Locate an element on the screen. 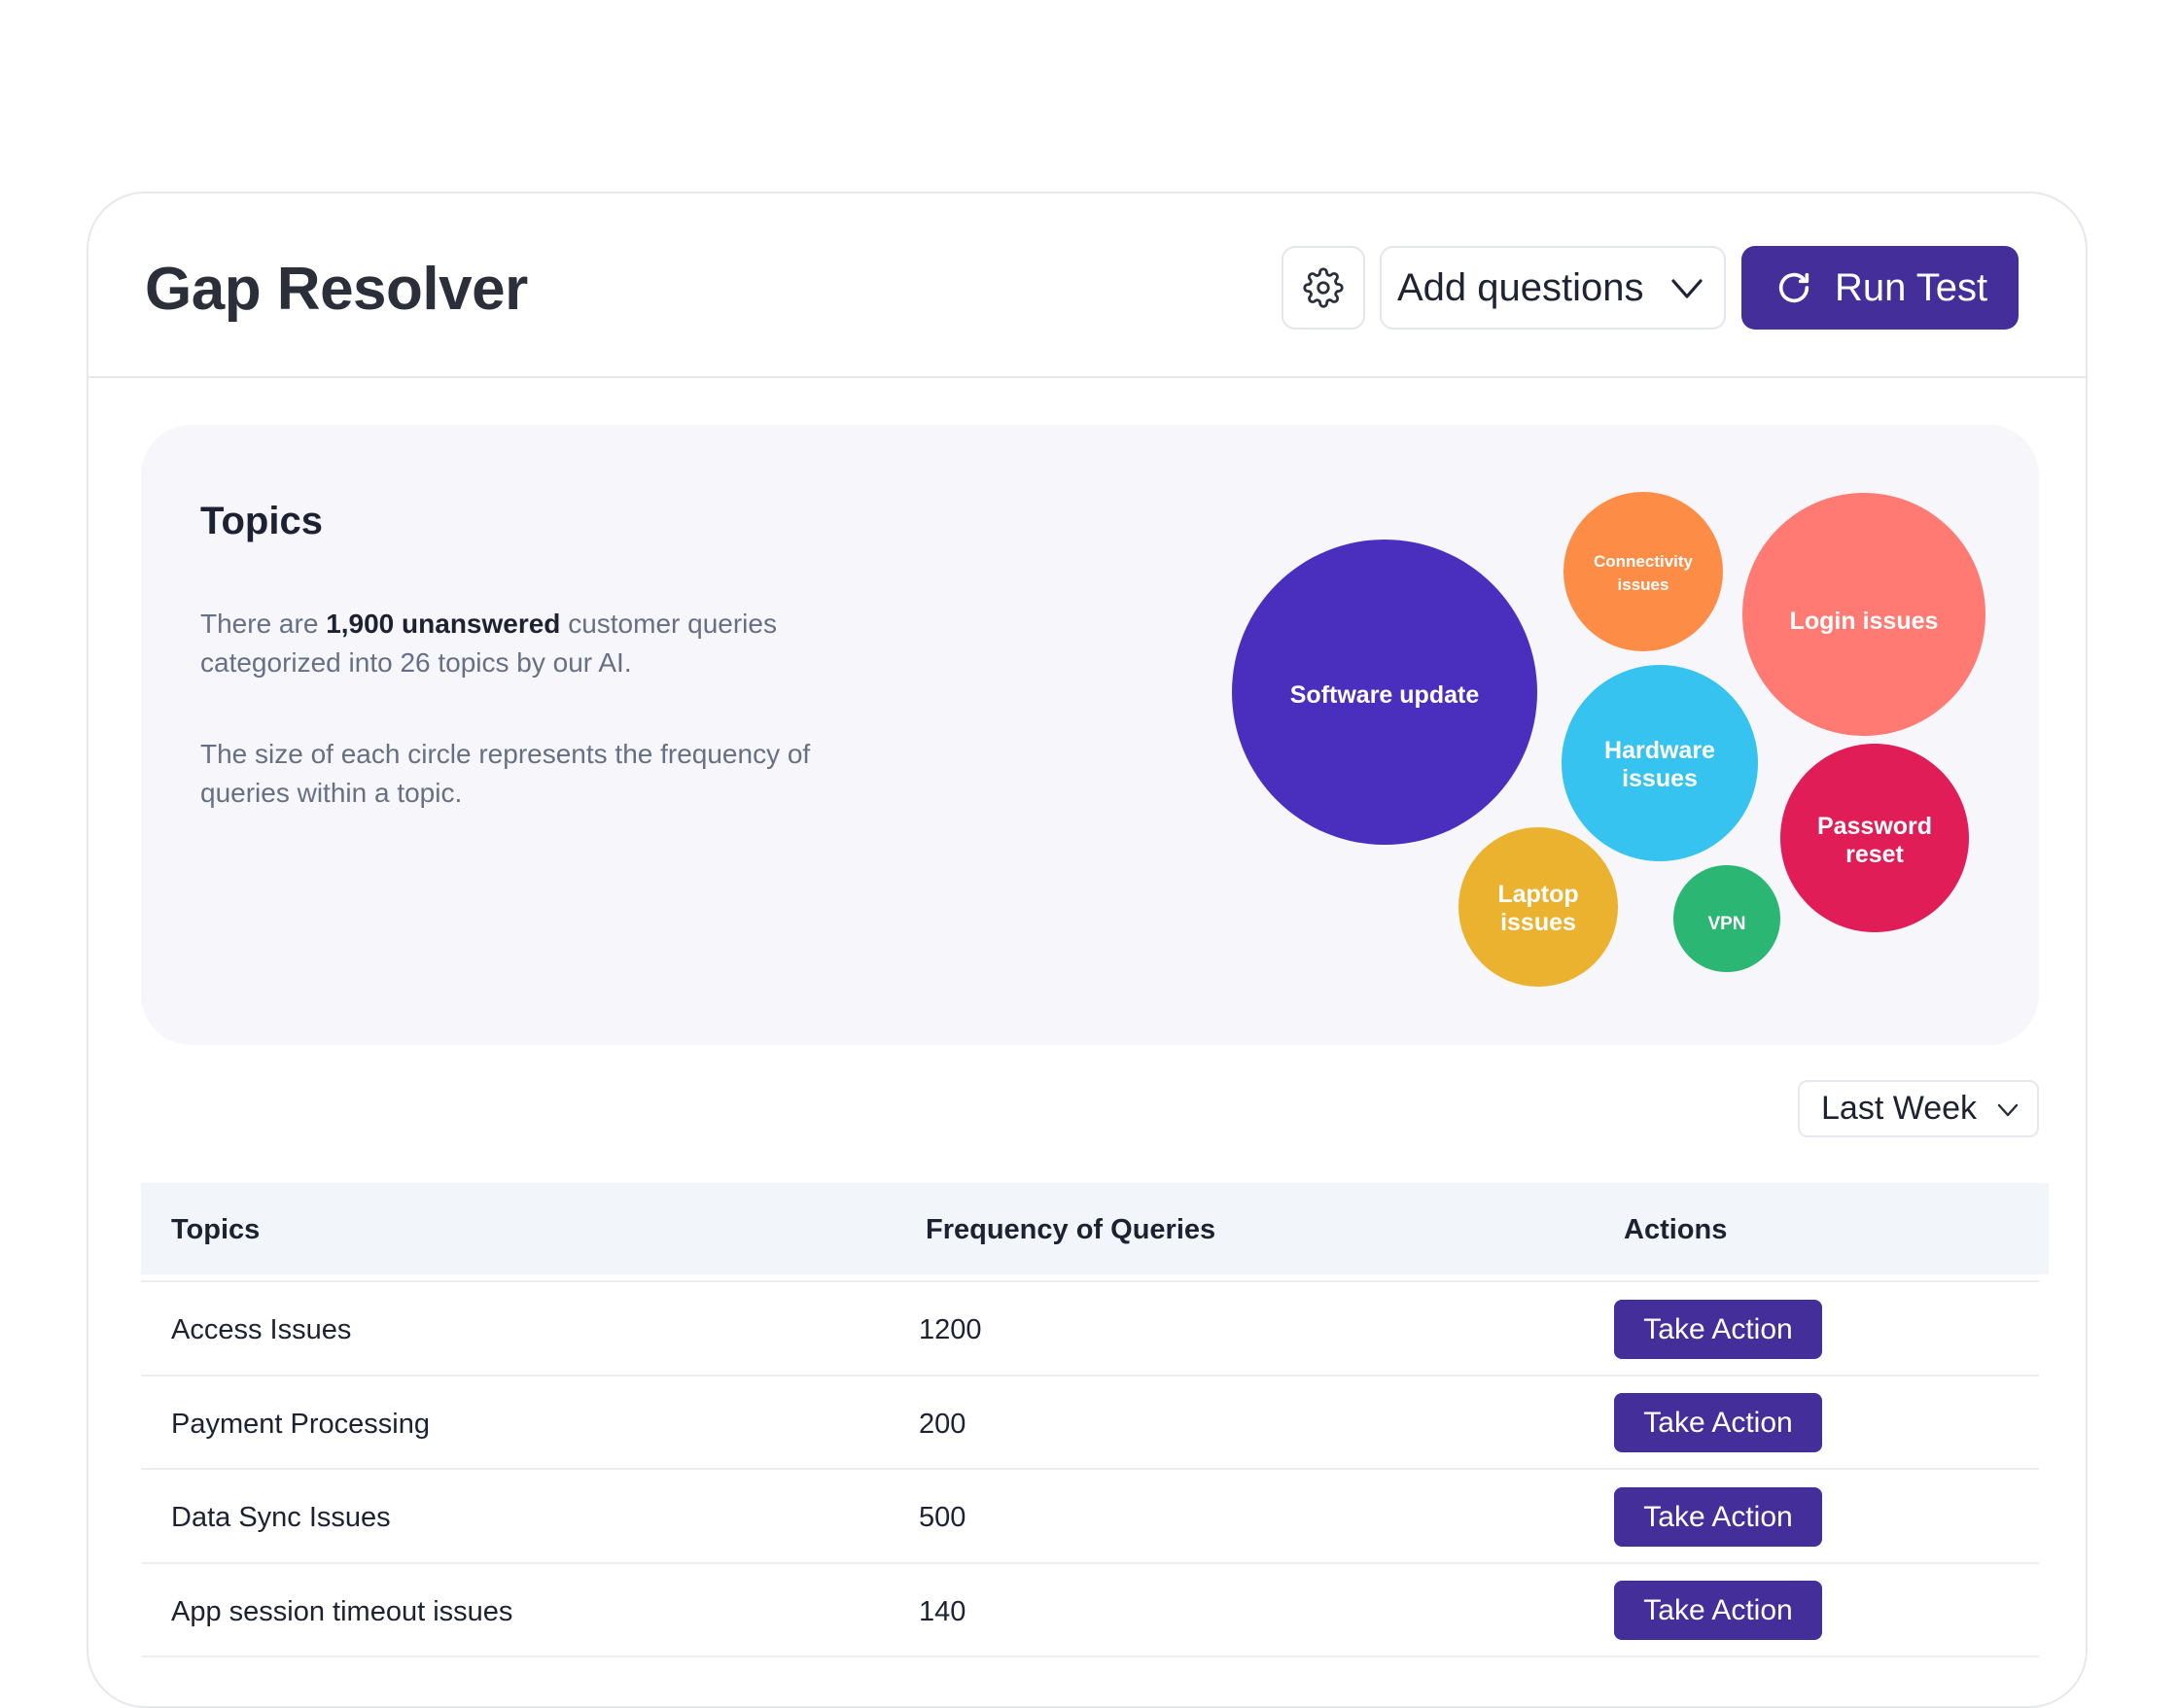 The height and width of the screenshot is (1708, 2178). bubble-connectivity-issues: Connectivity issues is located at coordinates (1643, 572).